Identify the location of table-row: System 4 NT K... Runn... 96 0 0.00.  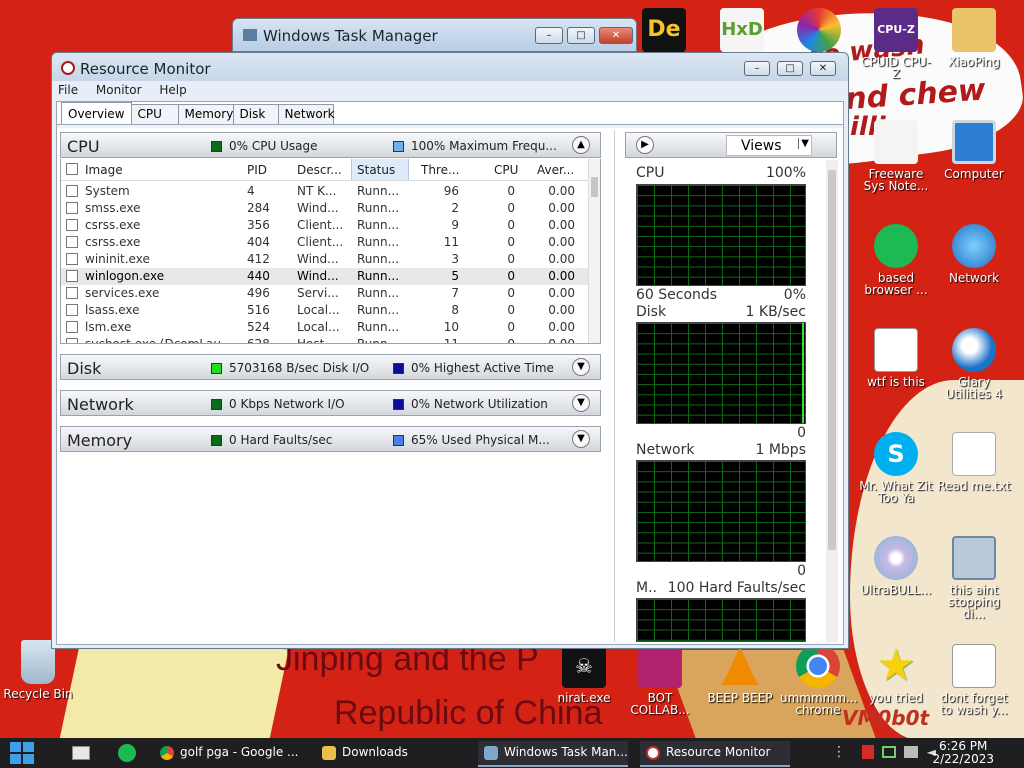
(324, 191).